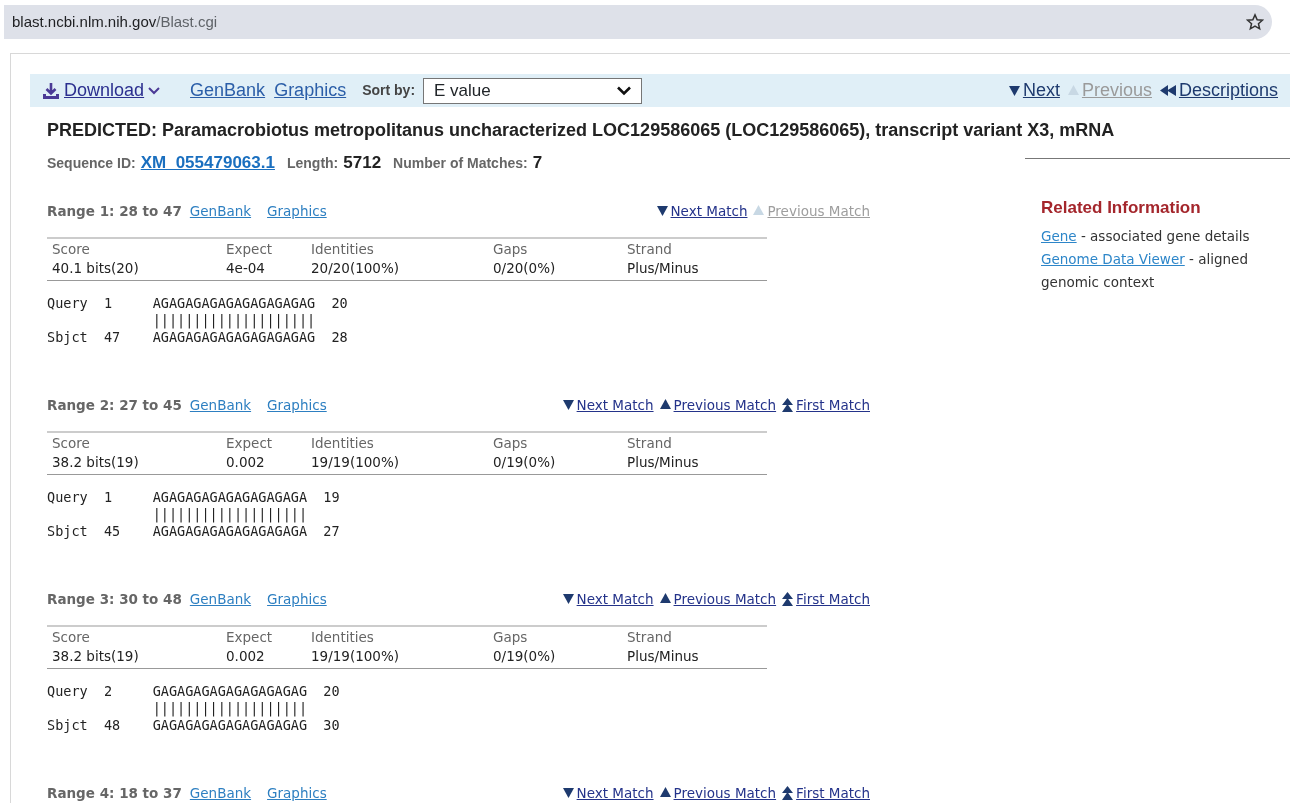 The image size is (1290, 803). What do you see at coordinates (310, 90) in the screenshot?
I see `toolbar-link: Graphics` at bounding box center [310, 90].